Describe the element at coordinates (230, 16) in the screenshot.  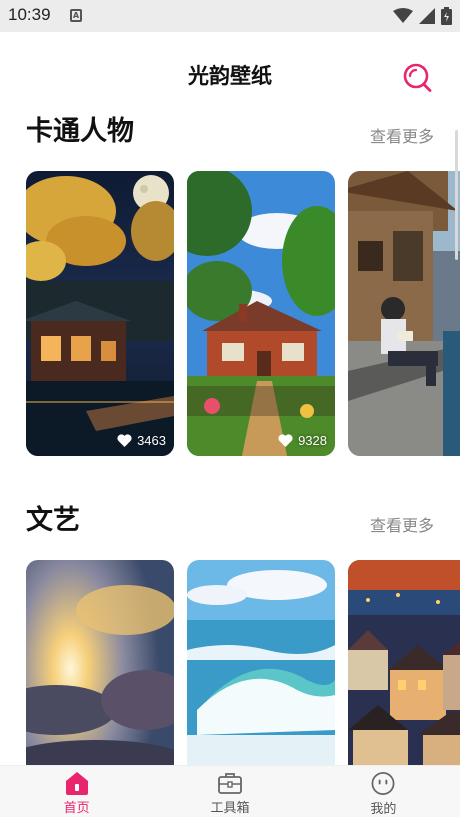
I see `status-bar: 10:39 A` at that location.